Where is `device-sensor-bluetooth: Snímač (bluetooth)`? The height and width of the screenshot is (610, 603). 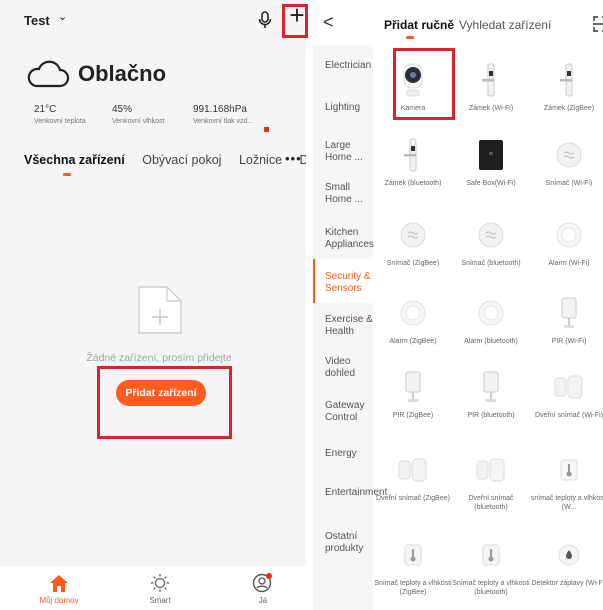
device-sensor-bluetooth: Snímač (bluetooth) is located at coordinates (491, 241).